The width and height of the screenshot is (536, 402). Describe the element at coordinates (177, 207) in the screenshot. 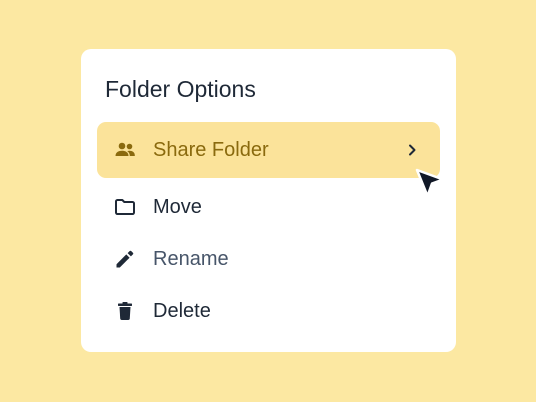

I see `menu-item-label: Move` at that location.